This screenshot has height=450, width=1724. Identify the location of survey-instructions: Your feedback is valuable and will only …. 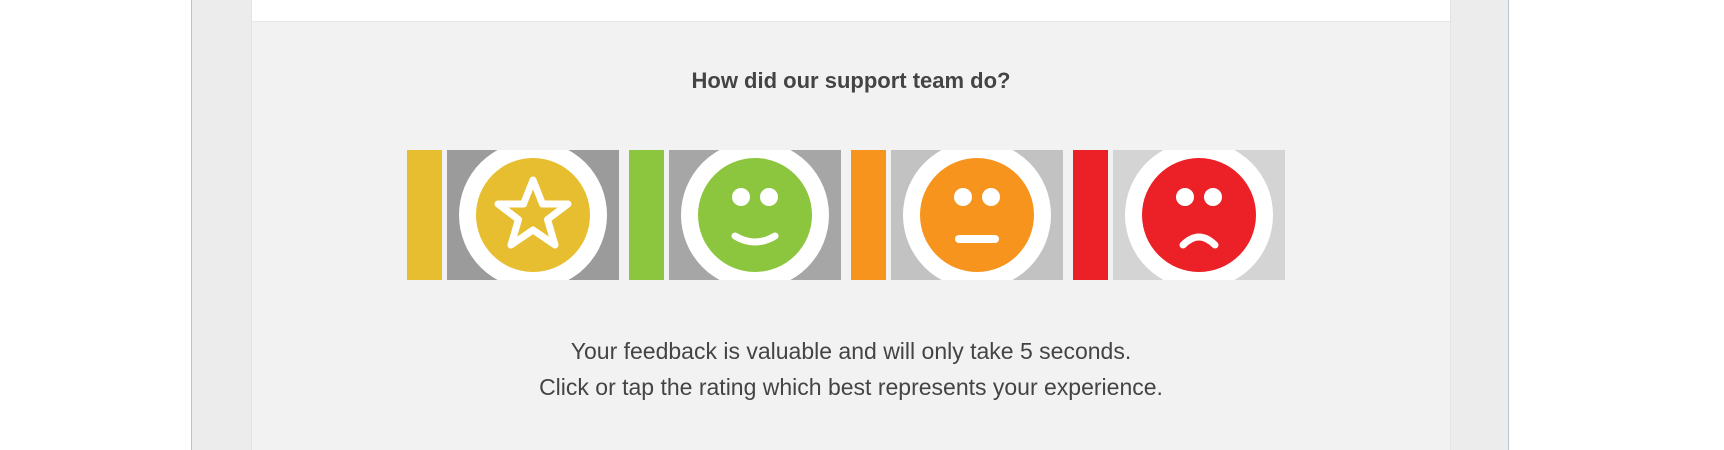
(851, 369).